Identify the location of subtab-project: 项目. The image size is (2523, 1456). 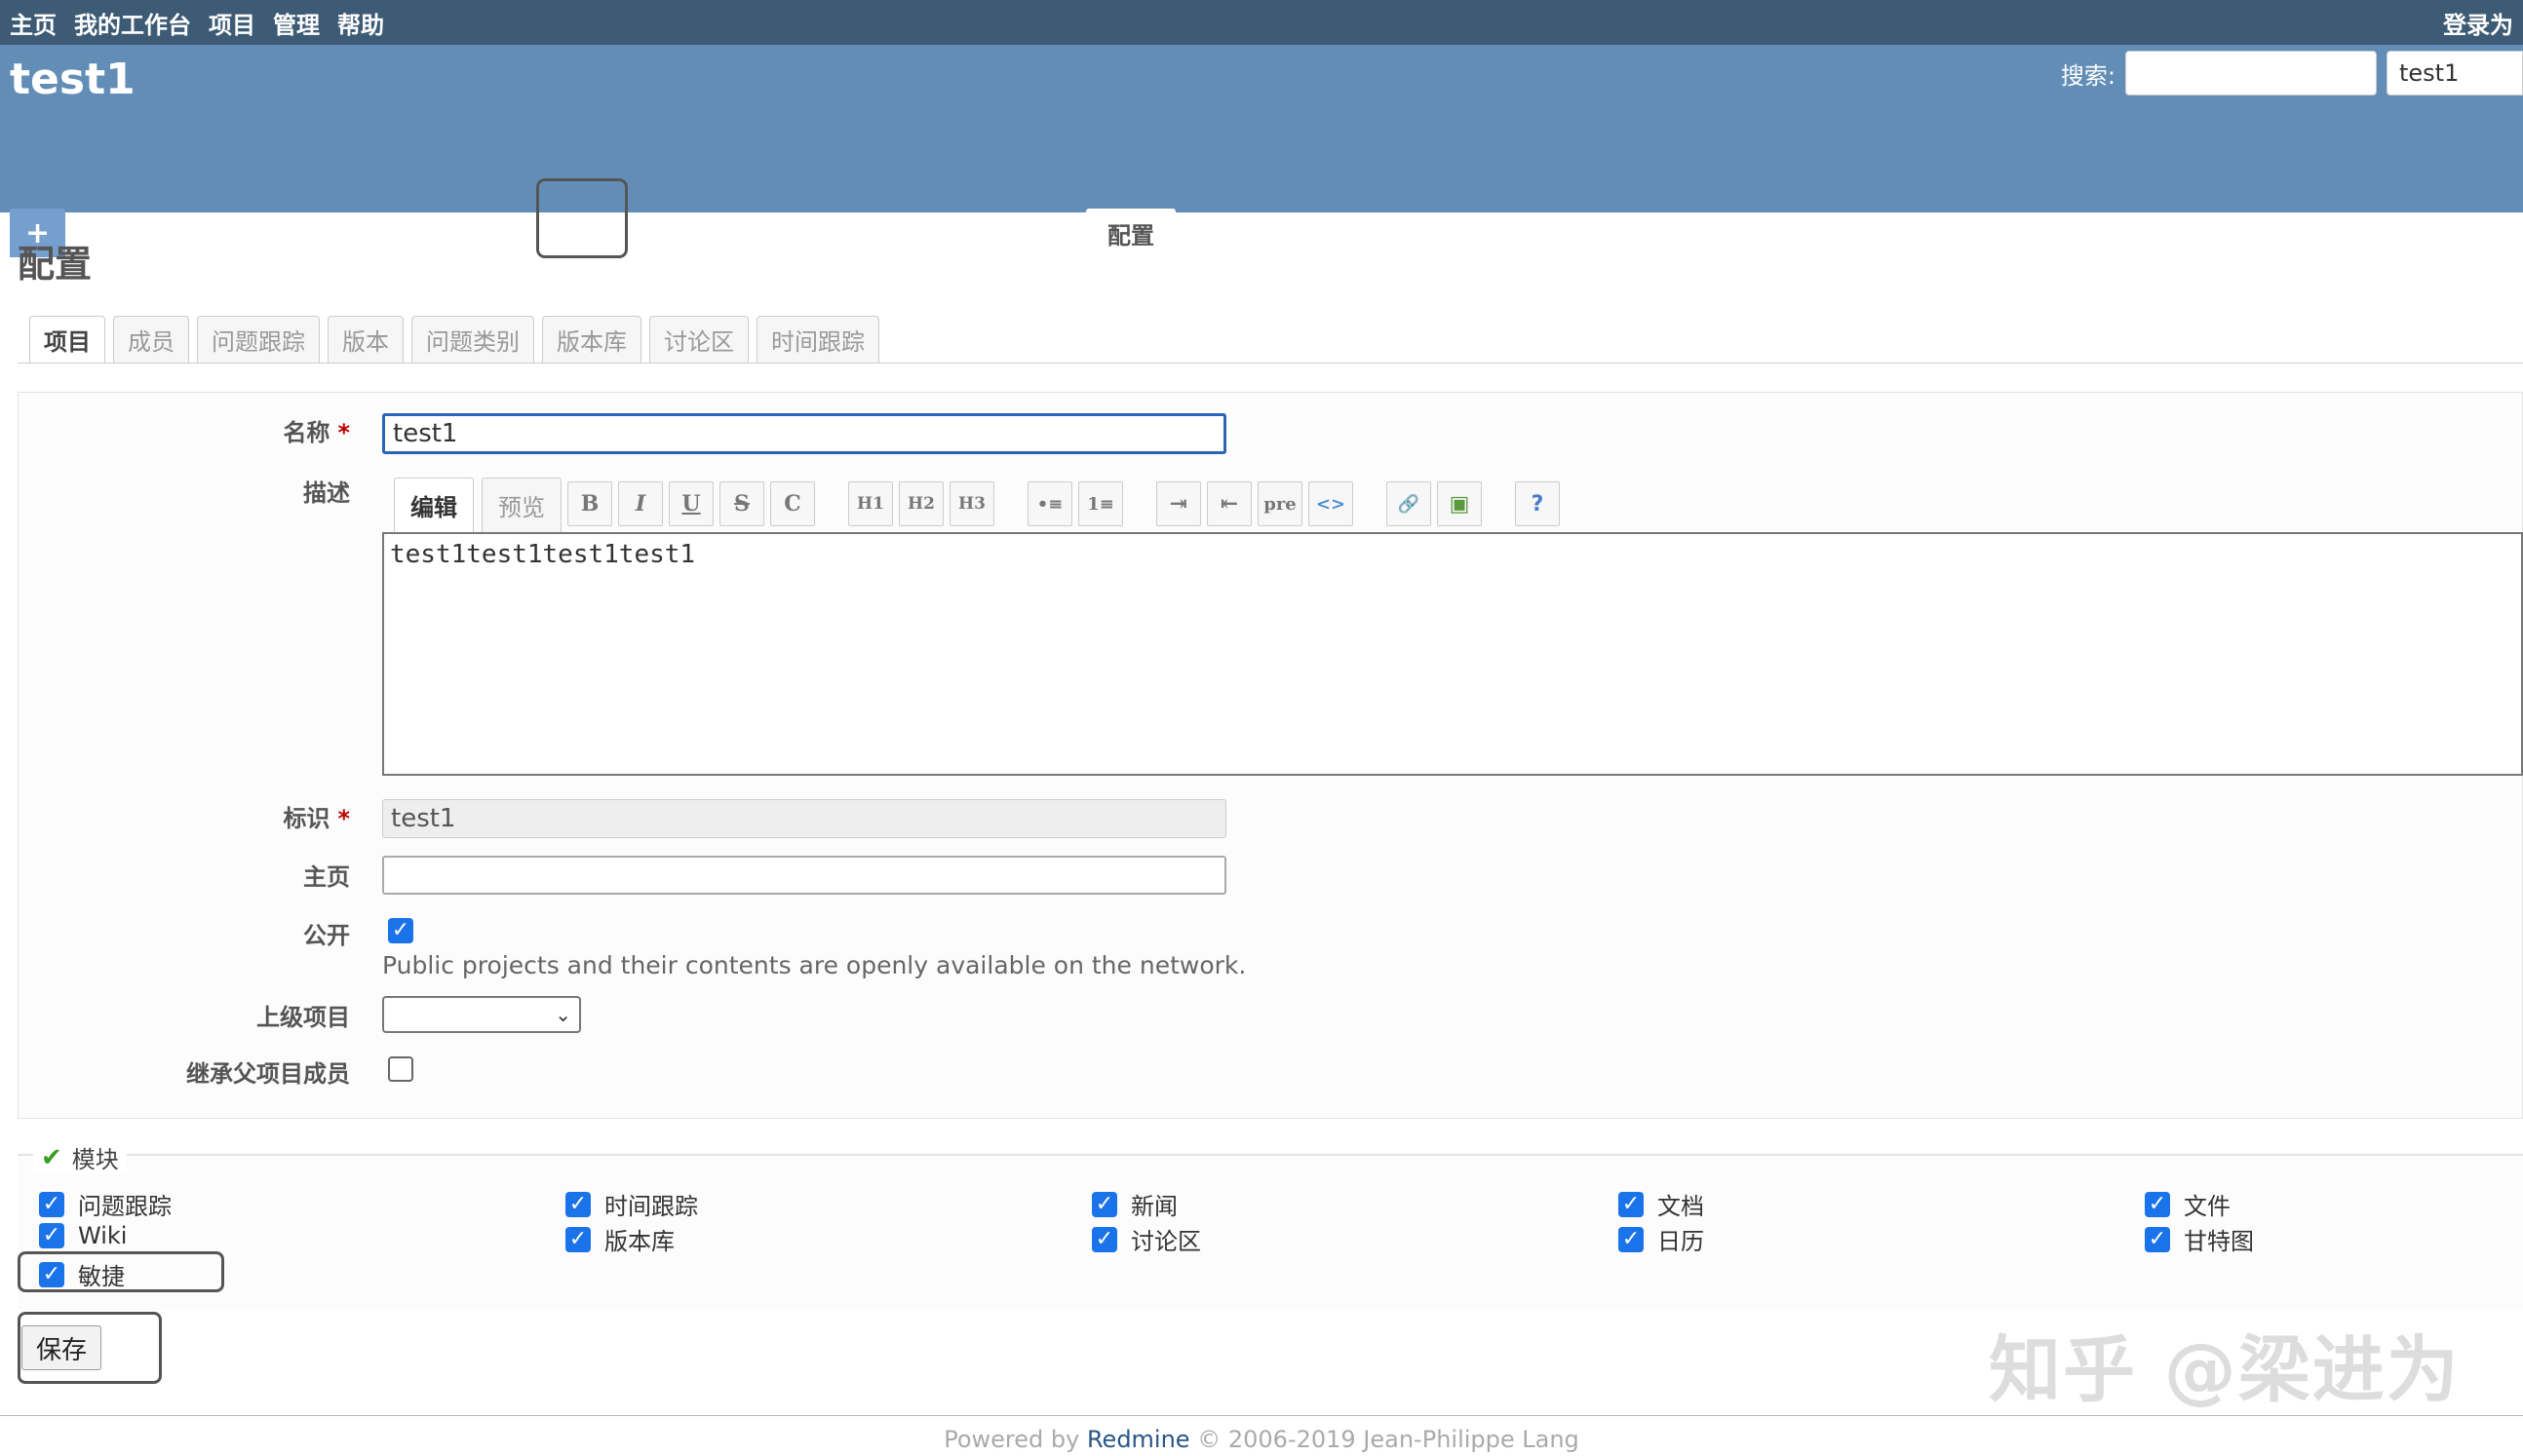
(67, 339).